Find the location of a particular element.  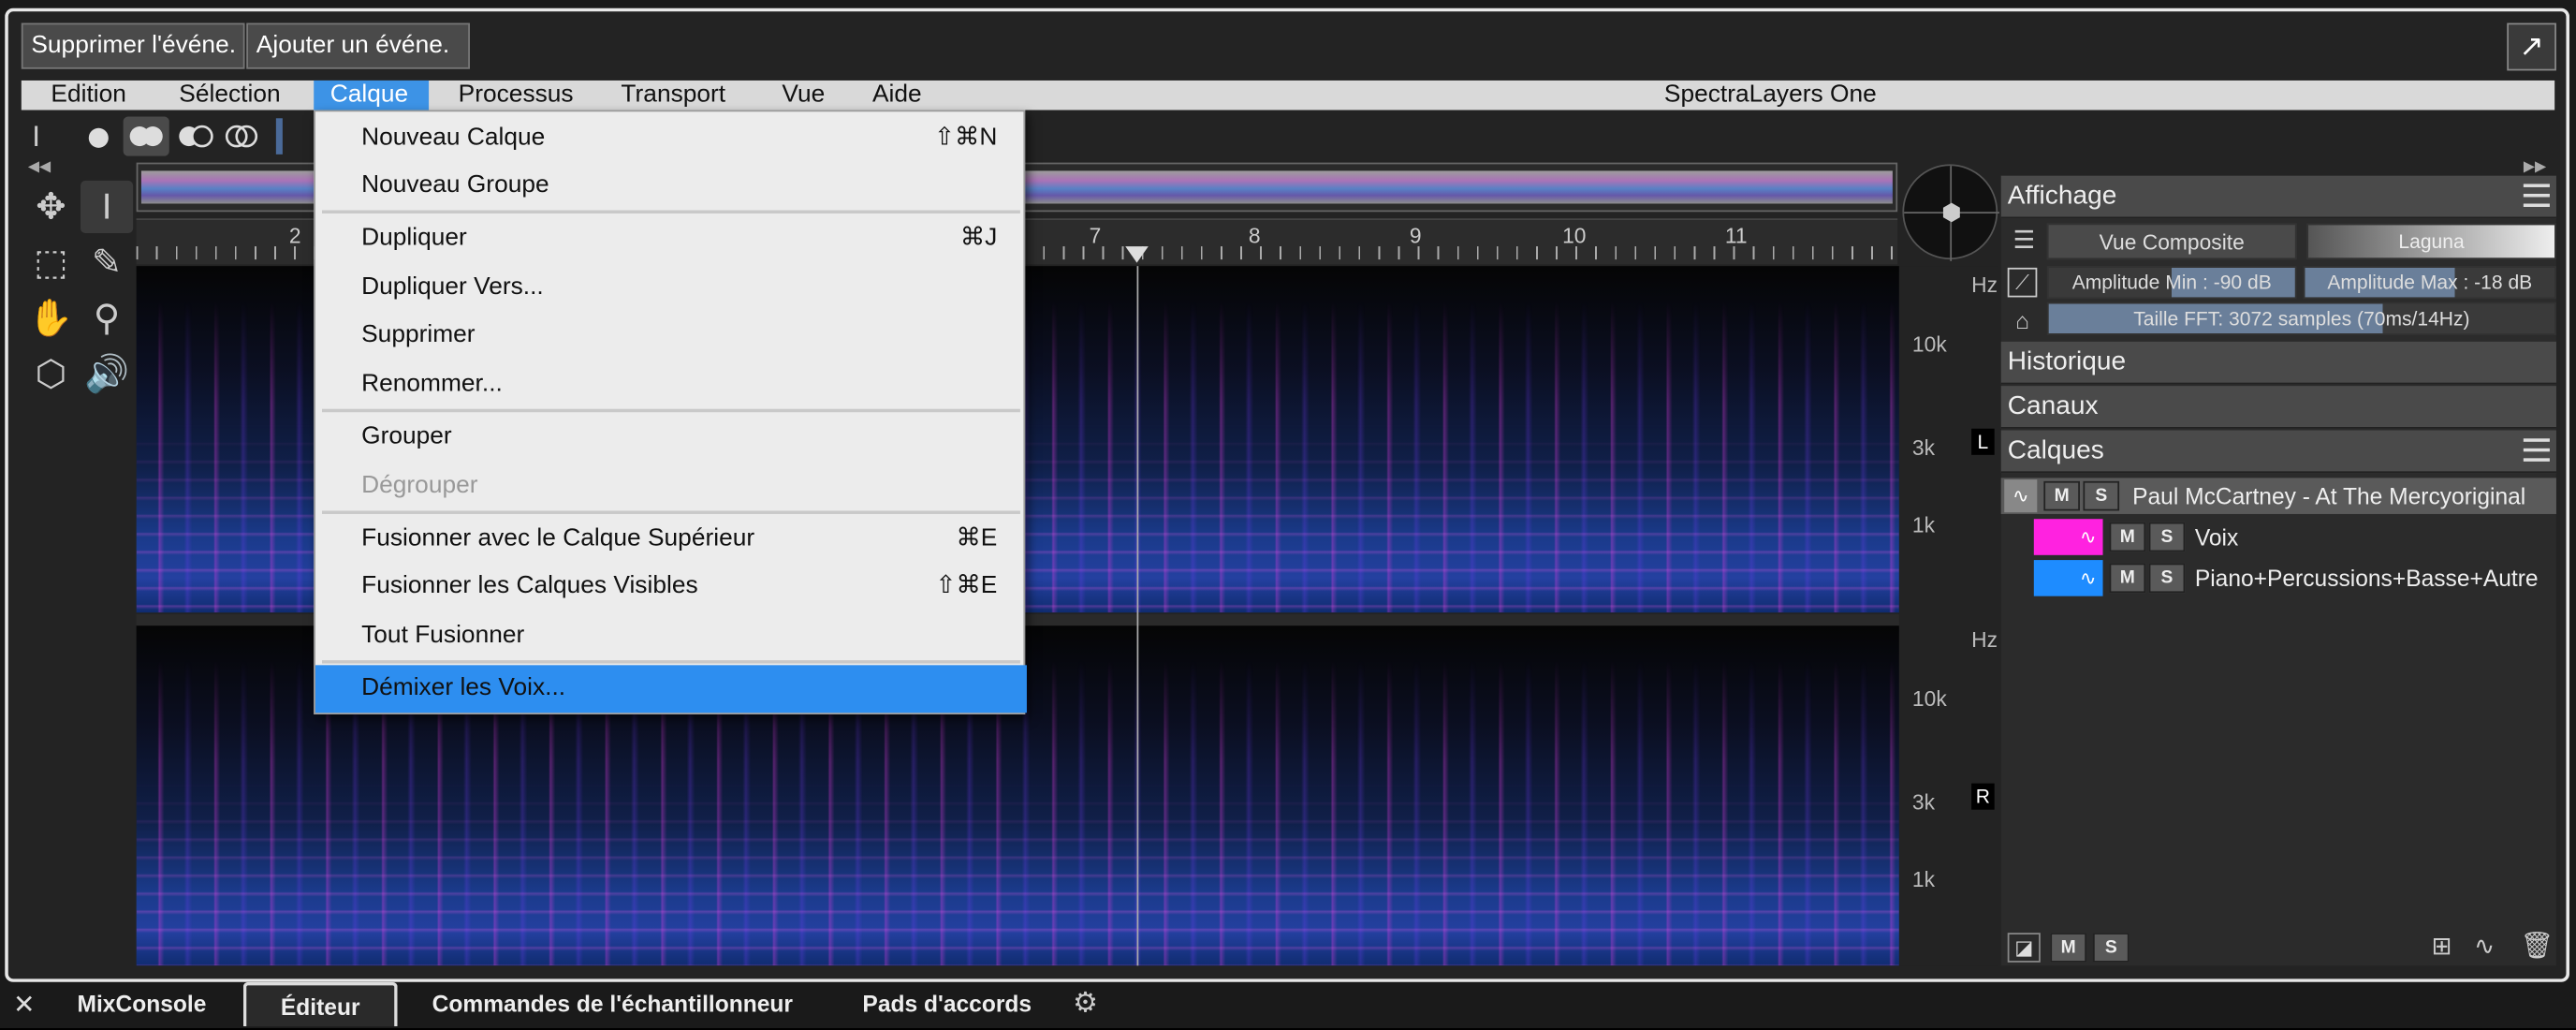

colormap-select: Laguna is located at coordinates (2431, 241).